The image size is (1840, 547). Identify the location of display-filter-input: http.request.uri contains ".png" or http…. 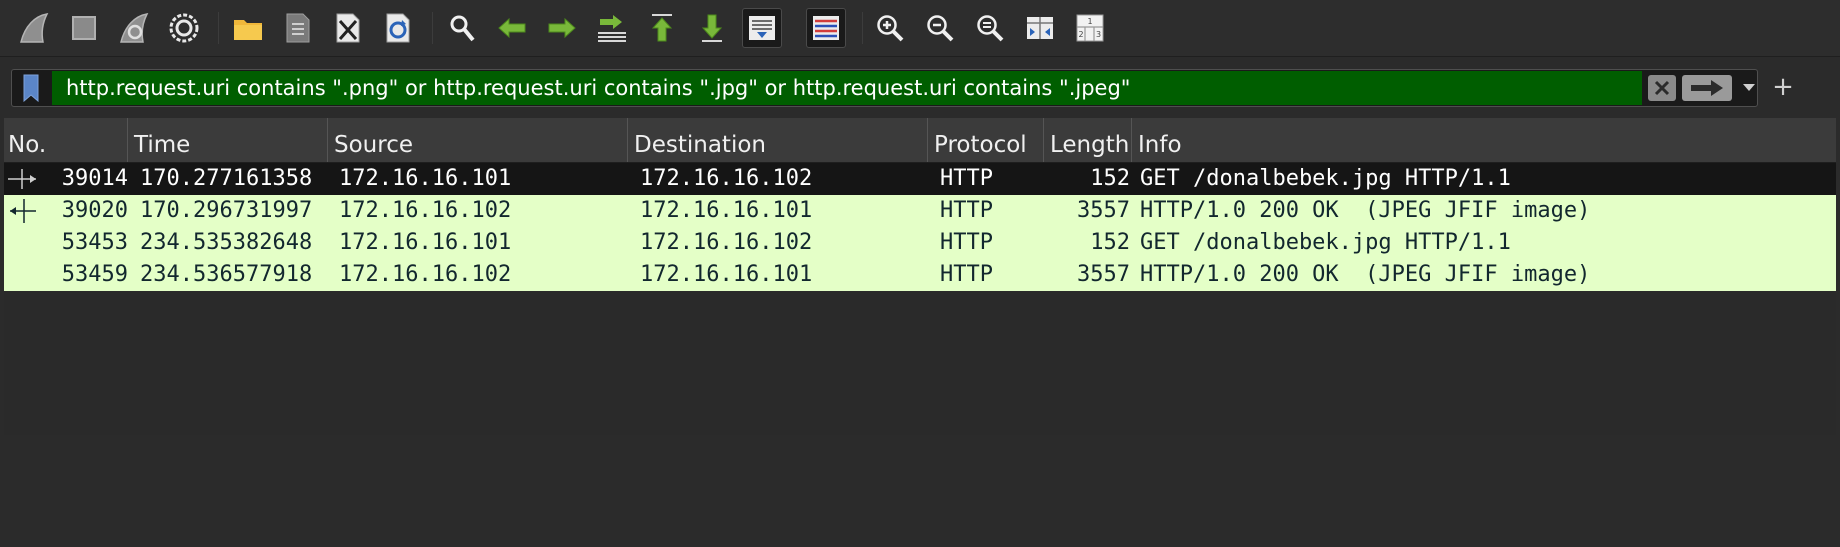
(847, 88).